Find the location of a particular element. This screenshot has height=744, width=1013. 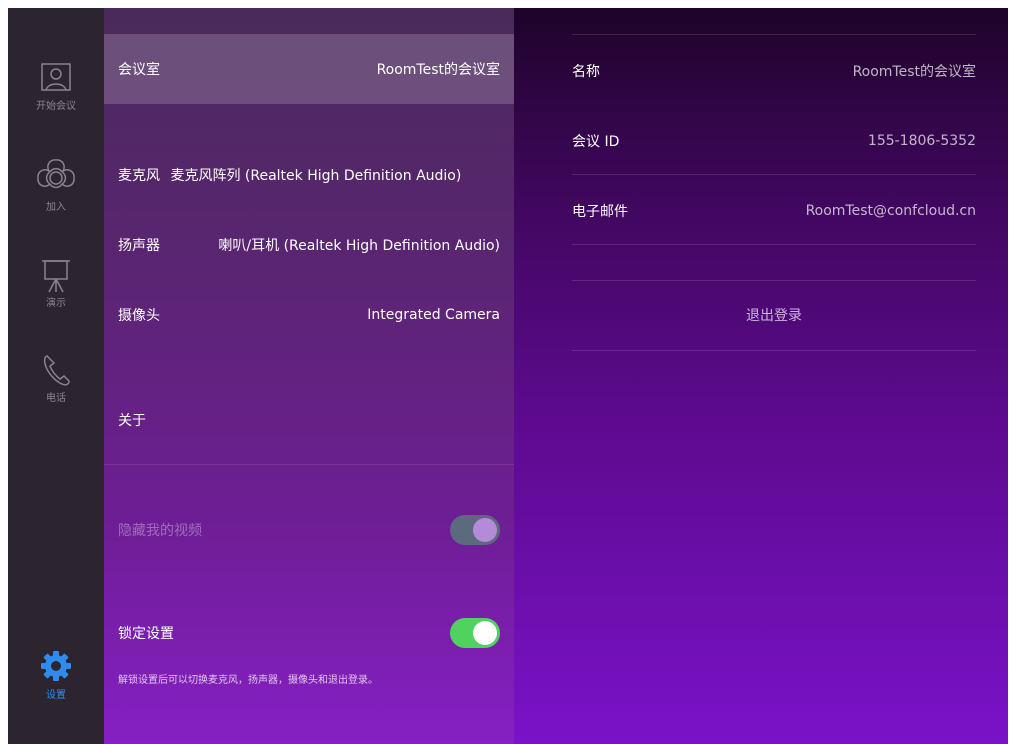

person-frame-icon is located at coordinates (56, 78).